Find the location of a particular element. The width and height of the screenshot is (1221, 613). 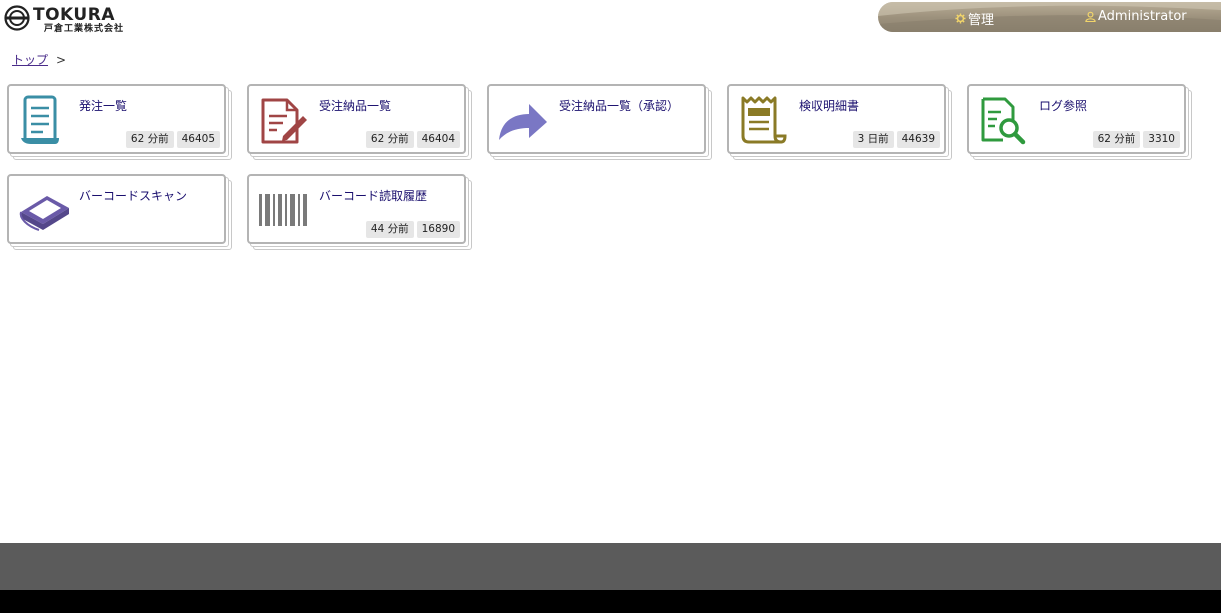

count-badge: 46405 is located at coordinates (198, 139).